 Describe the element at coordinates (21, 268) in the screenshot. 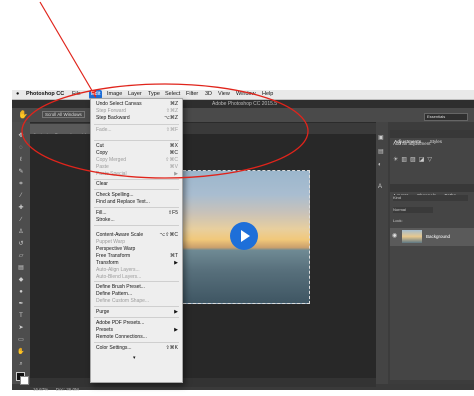

I see `gradient-tool-icon: ▤` at that location.